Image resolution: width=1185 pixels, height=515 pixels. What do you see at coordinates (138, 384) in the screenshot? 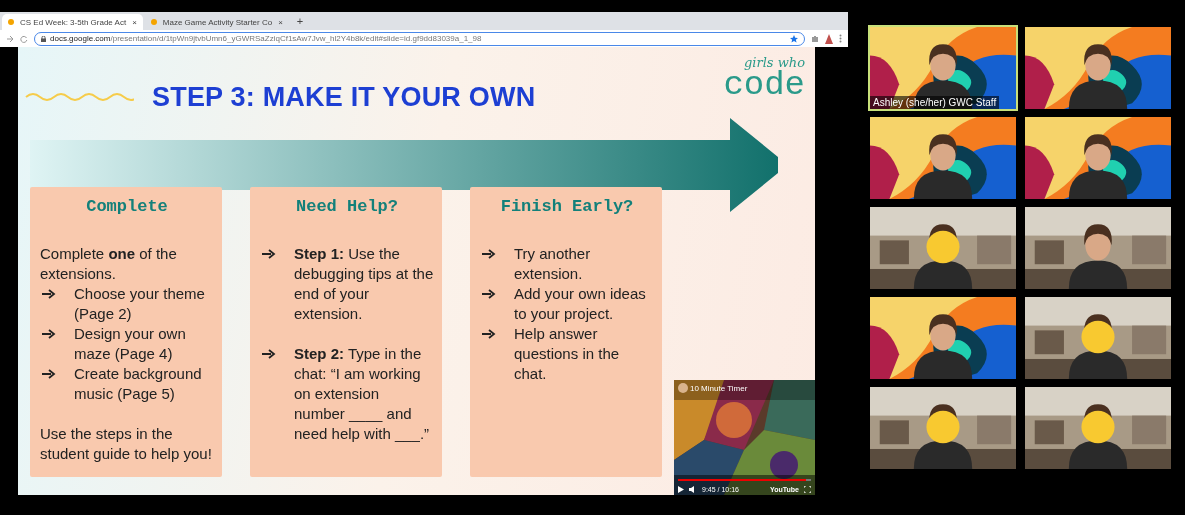
I see `bullet-text: Create background music (Page 5)` at bounding box center [138, 384].